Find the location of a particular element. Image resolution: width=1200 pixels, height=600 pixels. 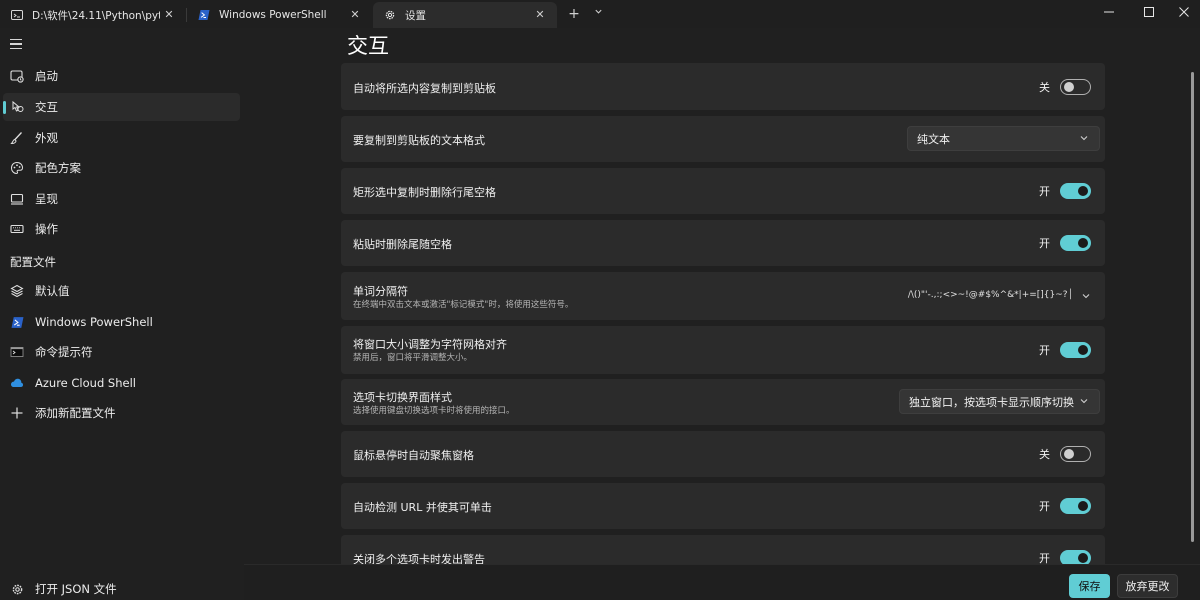

sidebar-item-windows-powershell: Windows PowerShell is located at coordinates (121, 322).